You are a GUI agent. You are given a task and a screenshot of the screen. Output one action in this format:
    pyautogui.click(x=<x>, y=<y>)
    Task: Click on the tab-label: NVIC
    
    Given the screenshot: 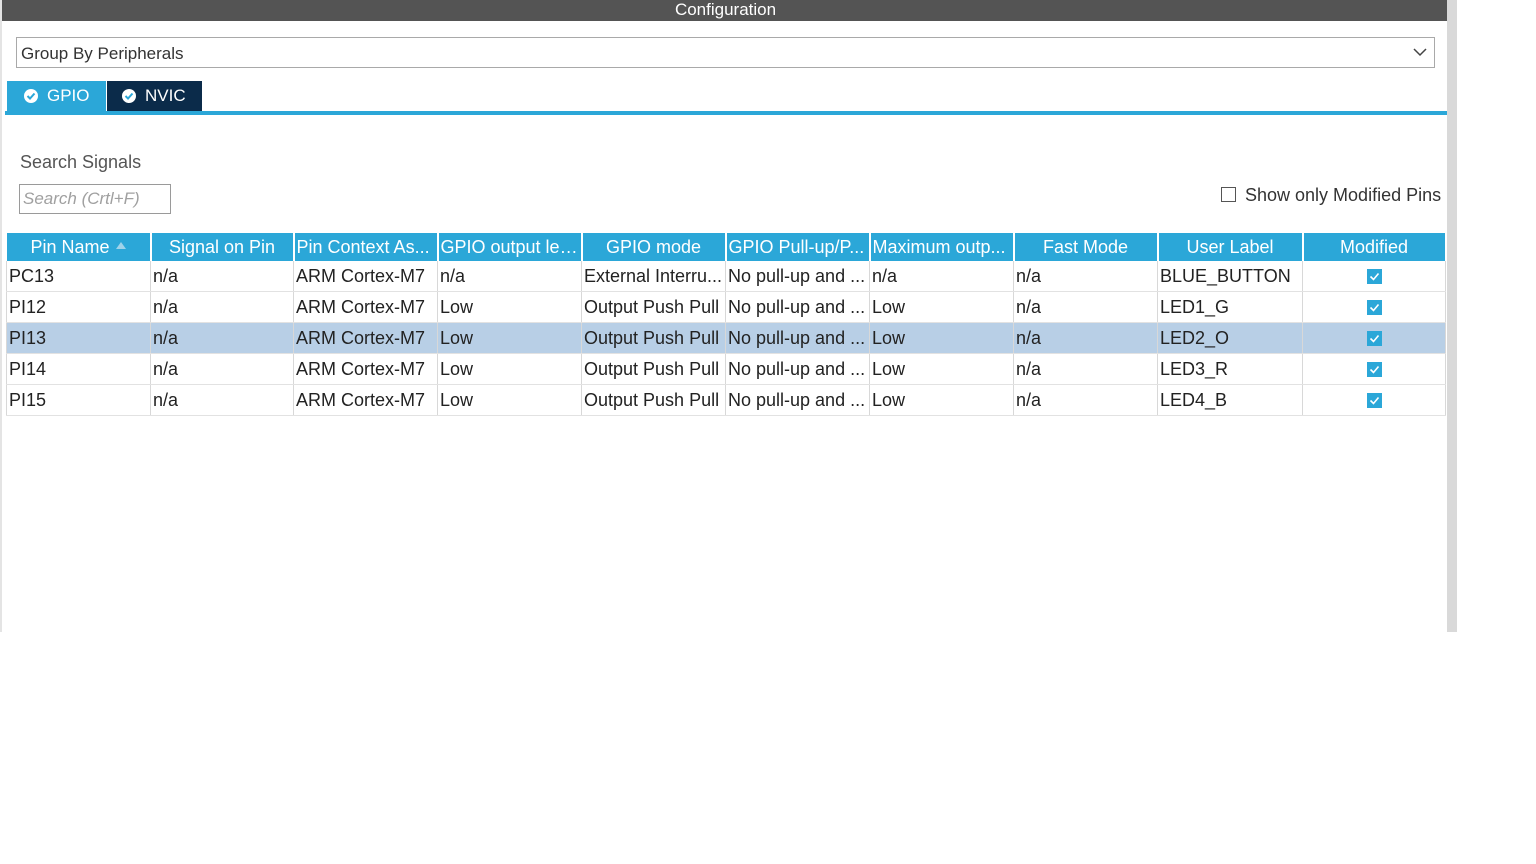 What is the action you would take?
    pyautogui.click(x=165, y=95)
    